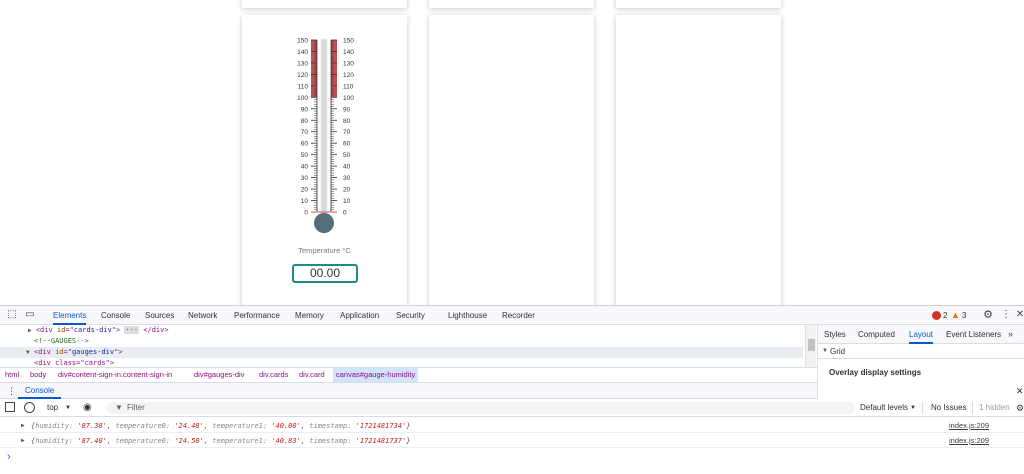 This screenshot has width=1024, height=474. I want to click on highlight-zone-left, so click(314, 69).